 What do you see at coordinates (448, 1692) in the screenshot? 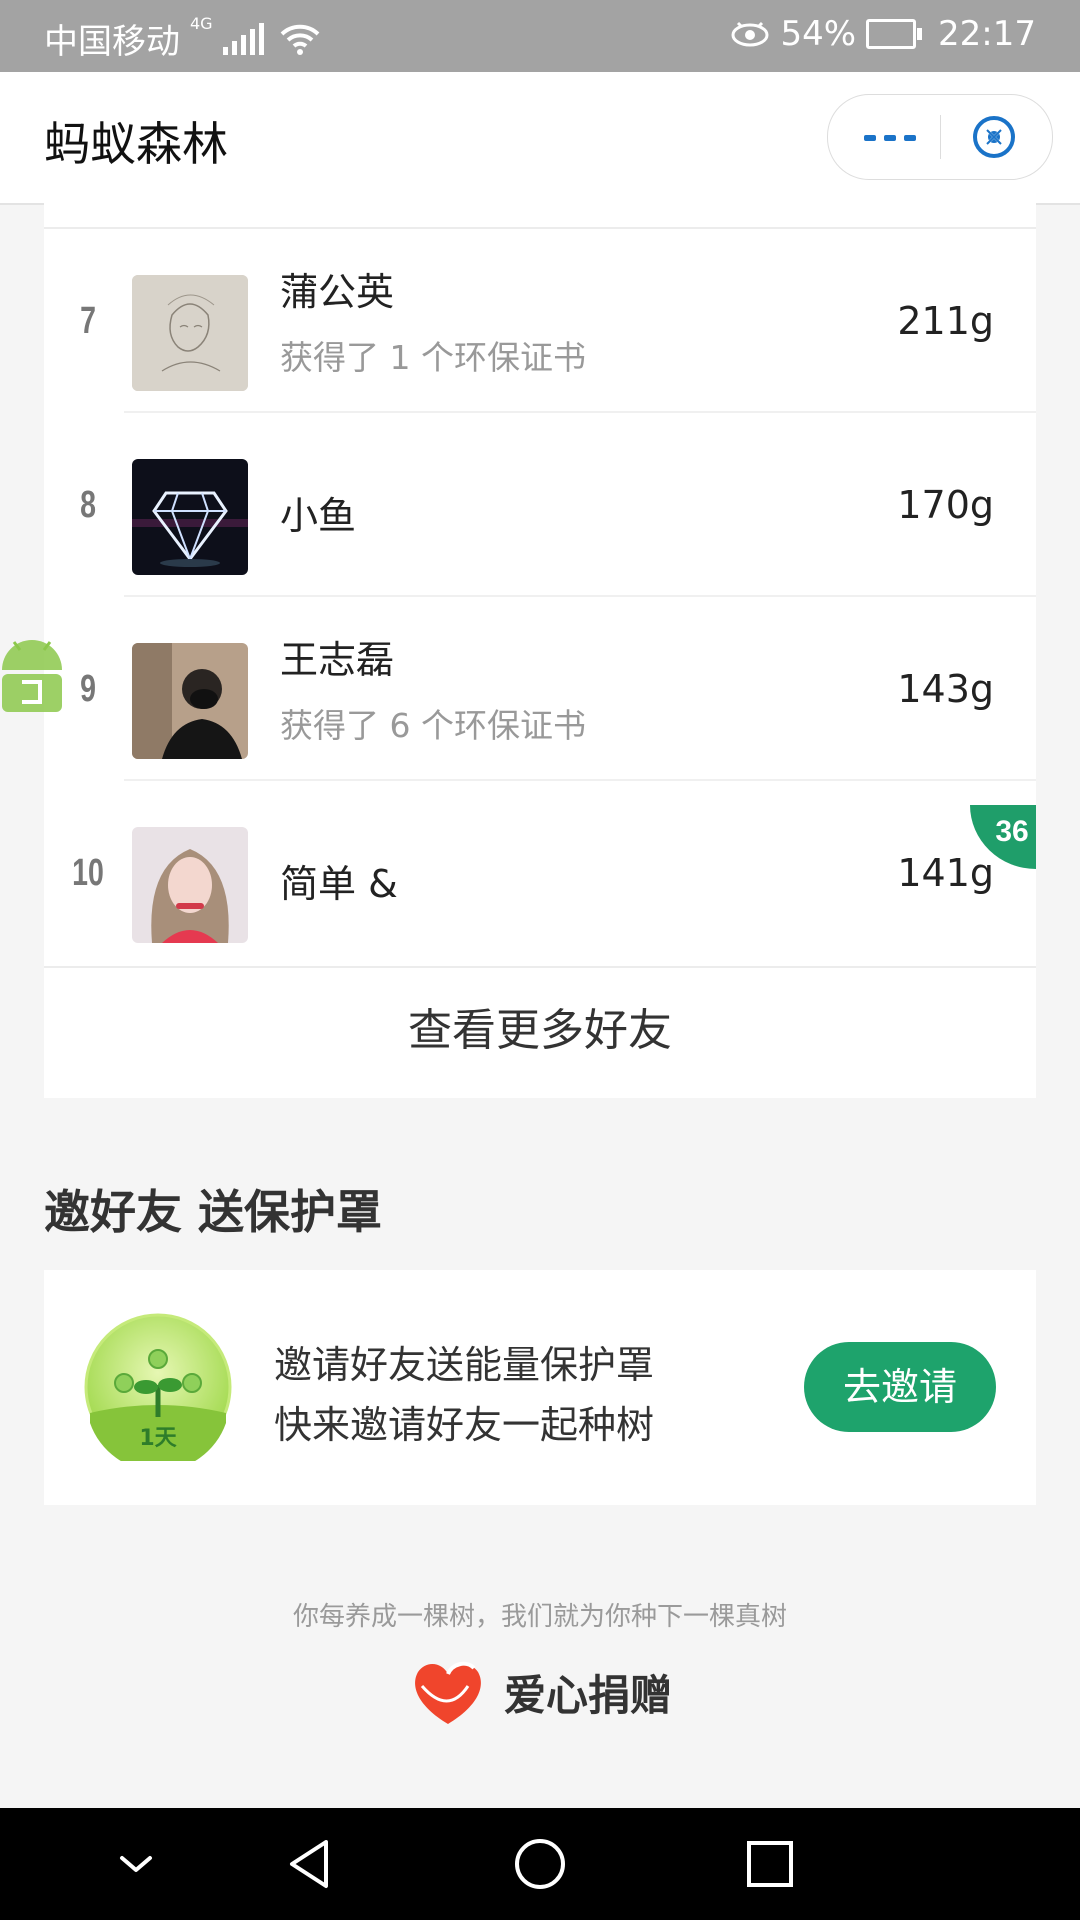
I see `heart-leaf-icon` at bounding box center [448, 1692].